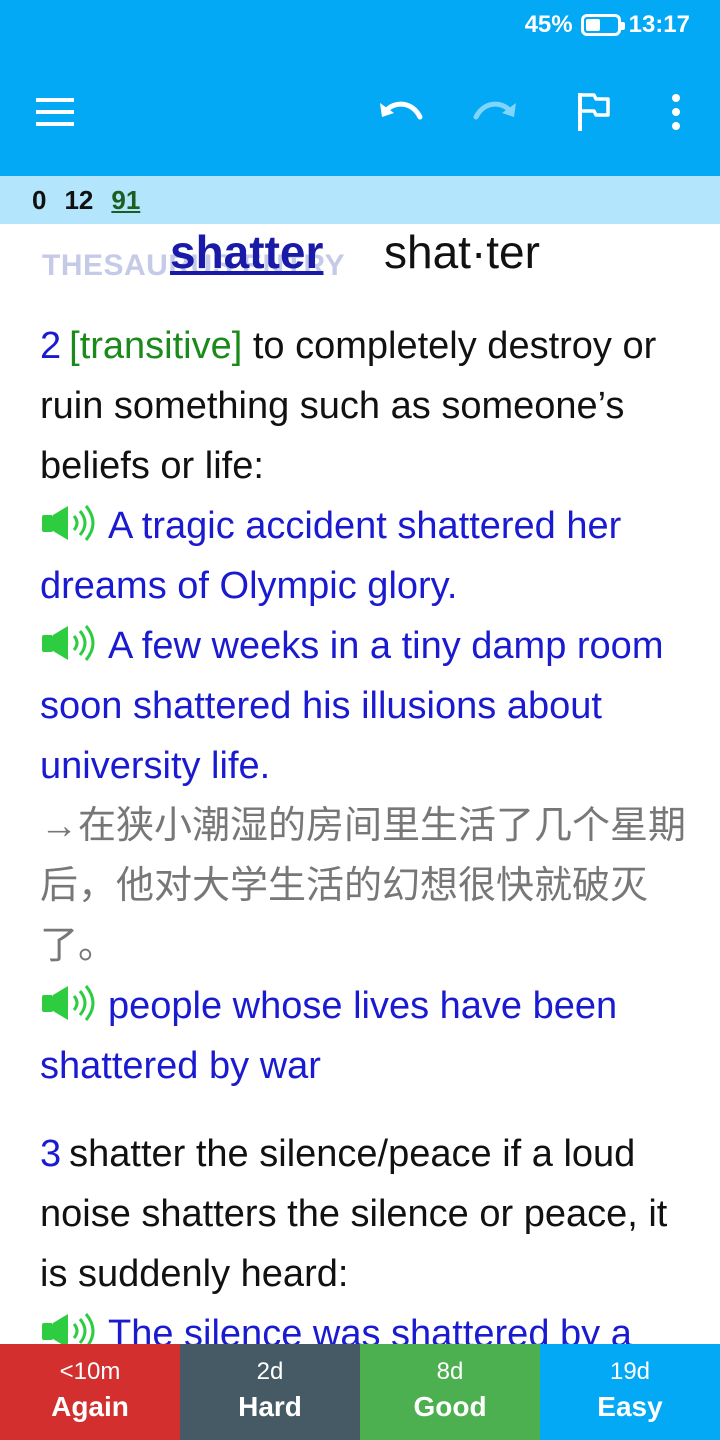  Describe the element at coordinates (630, 1371) in the screenshot. I see `easy-interval: 19d` at that location.